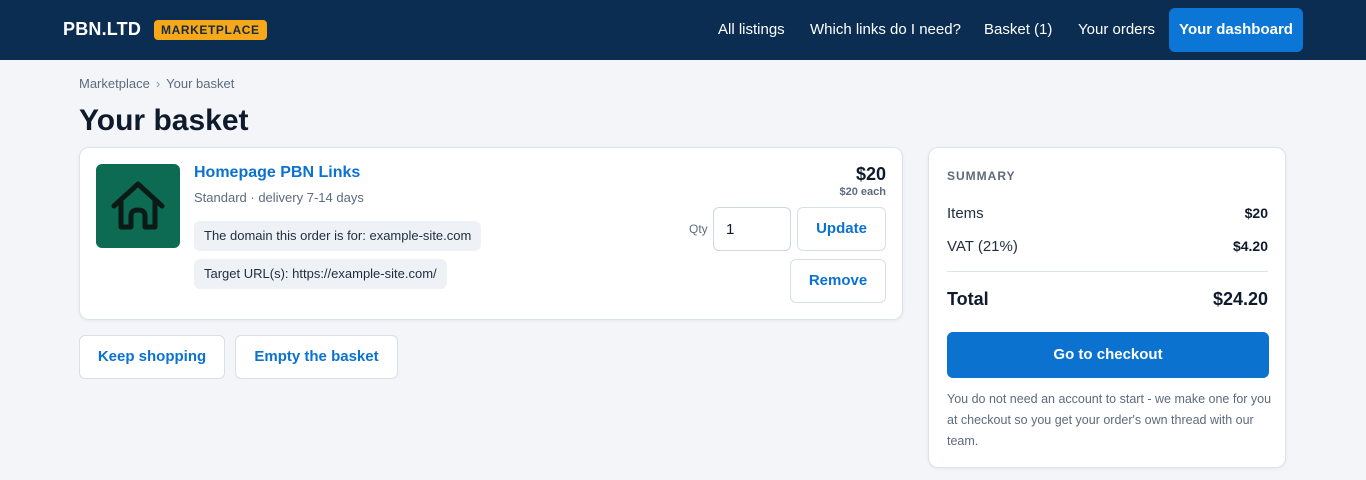  What do you see at coordinates (838, 281) in the screenshot?
I see `remove-button: Remove` at bounding box center [838, 281].